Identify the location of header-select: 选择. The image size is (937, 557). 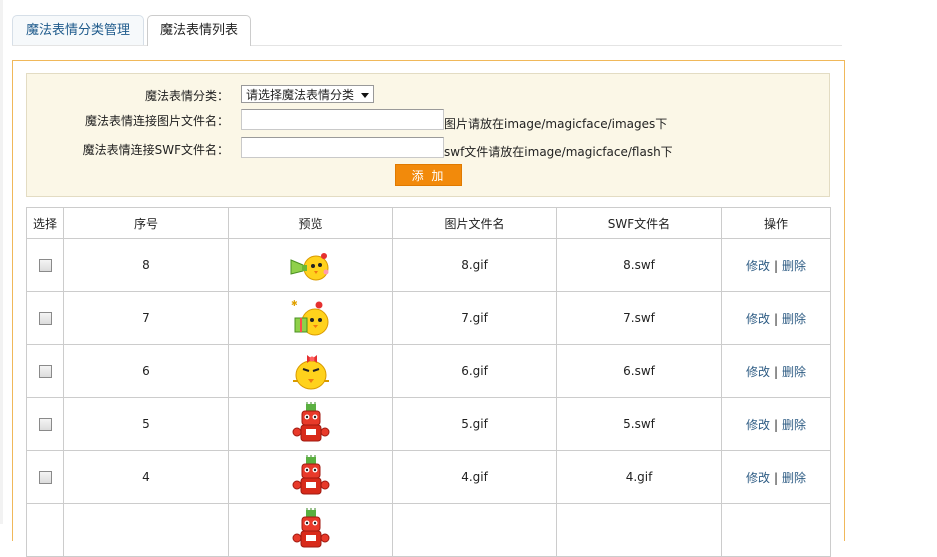
(45, 223).